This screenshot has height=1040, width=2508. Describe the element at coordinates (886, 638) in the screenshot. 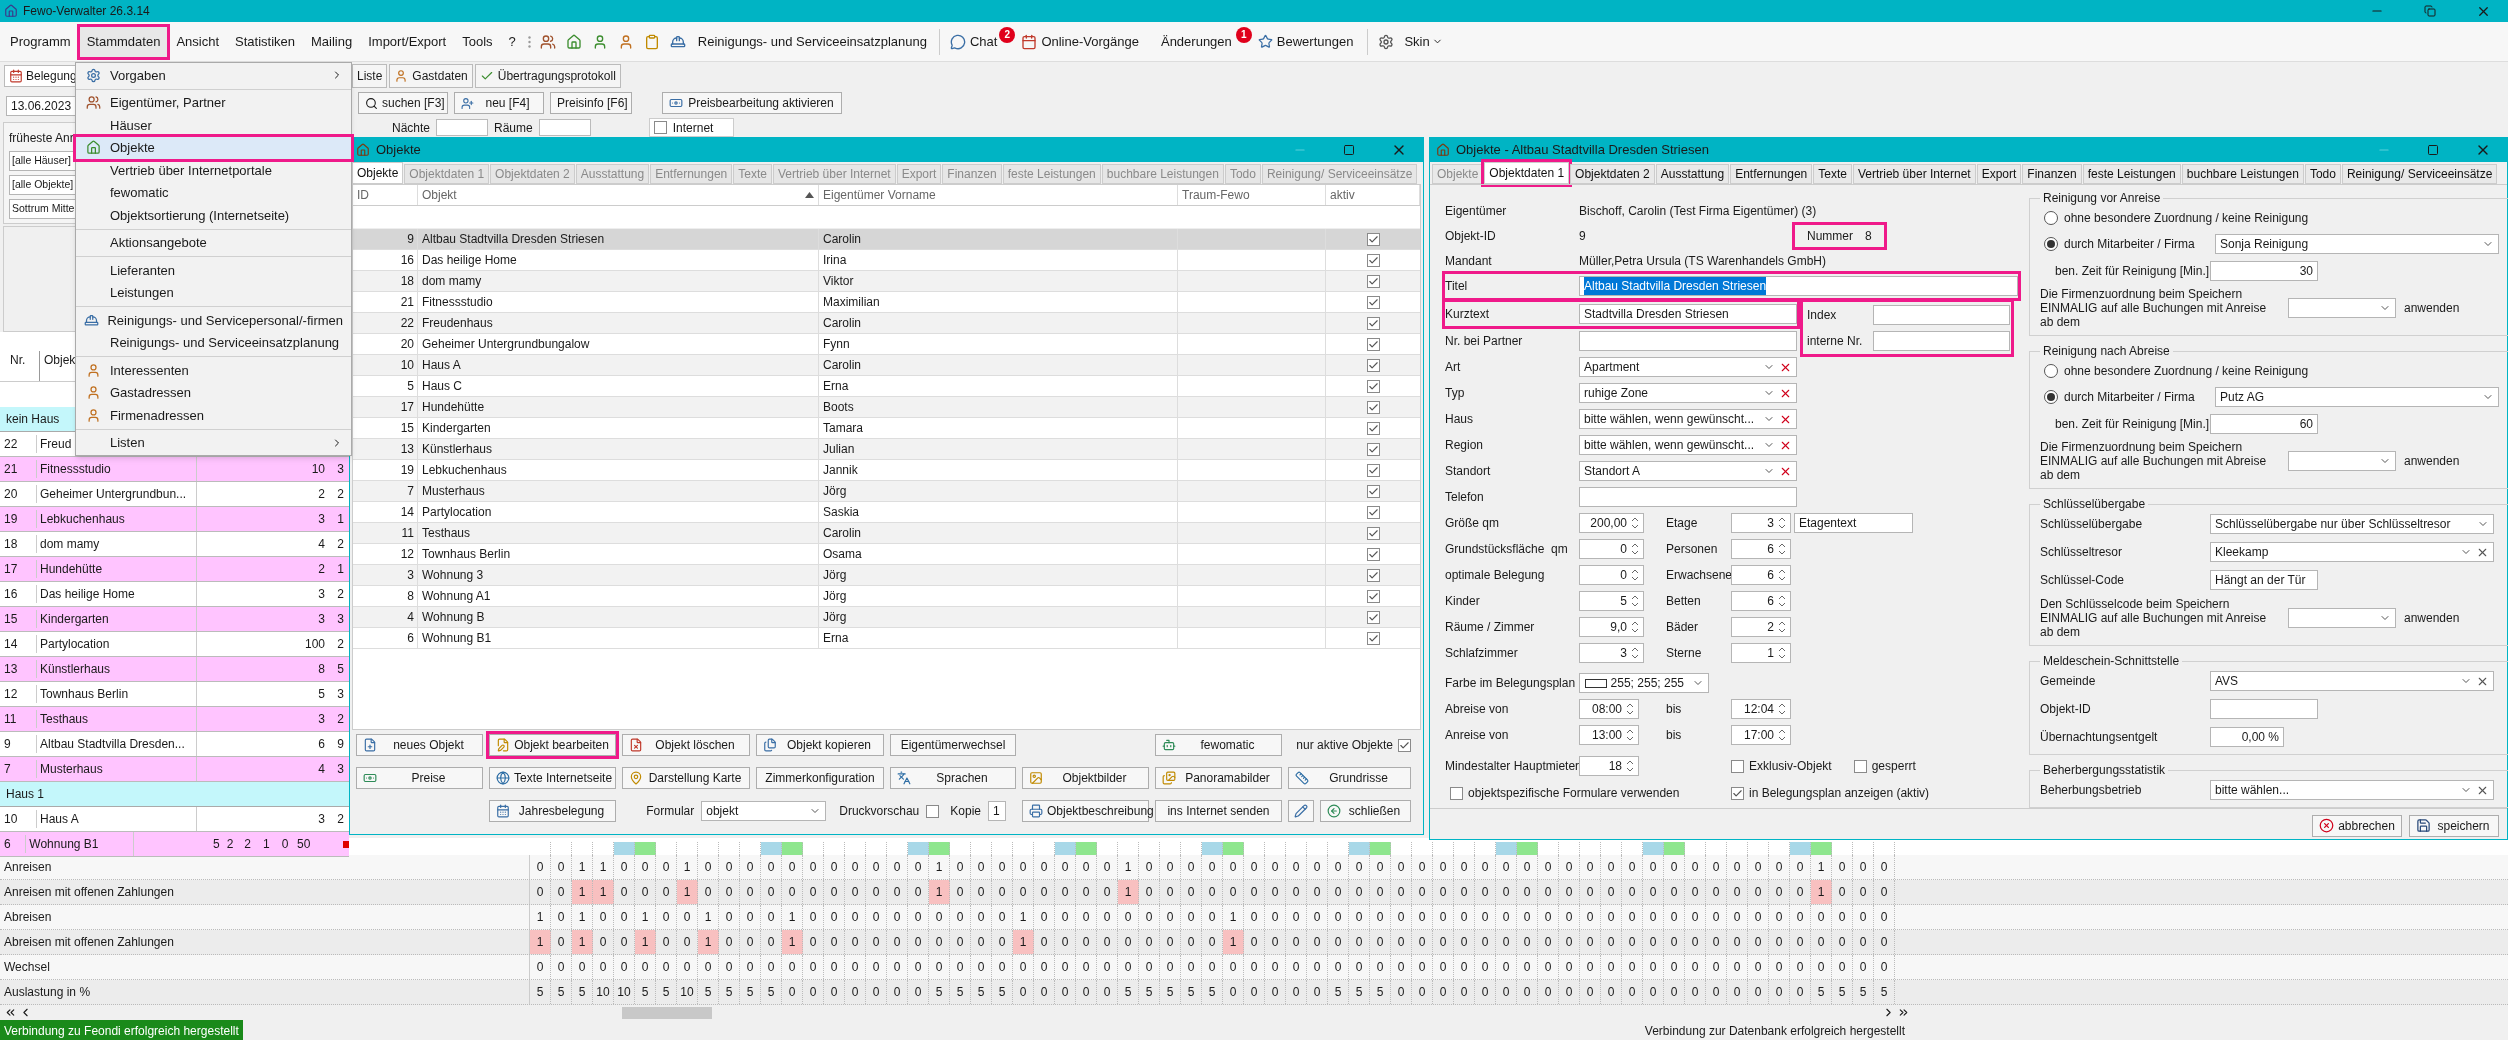

I see `table-row: 6 Wohnung B1 Erna` at that location.